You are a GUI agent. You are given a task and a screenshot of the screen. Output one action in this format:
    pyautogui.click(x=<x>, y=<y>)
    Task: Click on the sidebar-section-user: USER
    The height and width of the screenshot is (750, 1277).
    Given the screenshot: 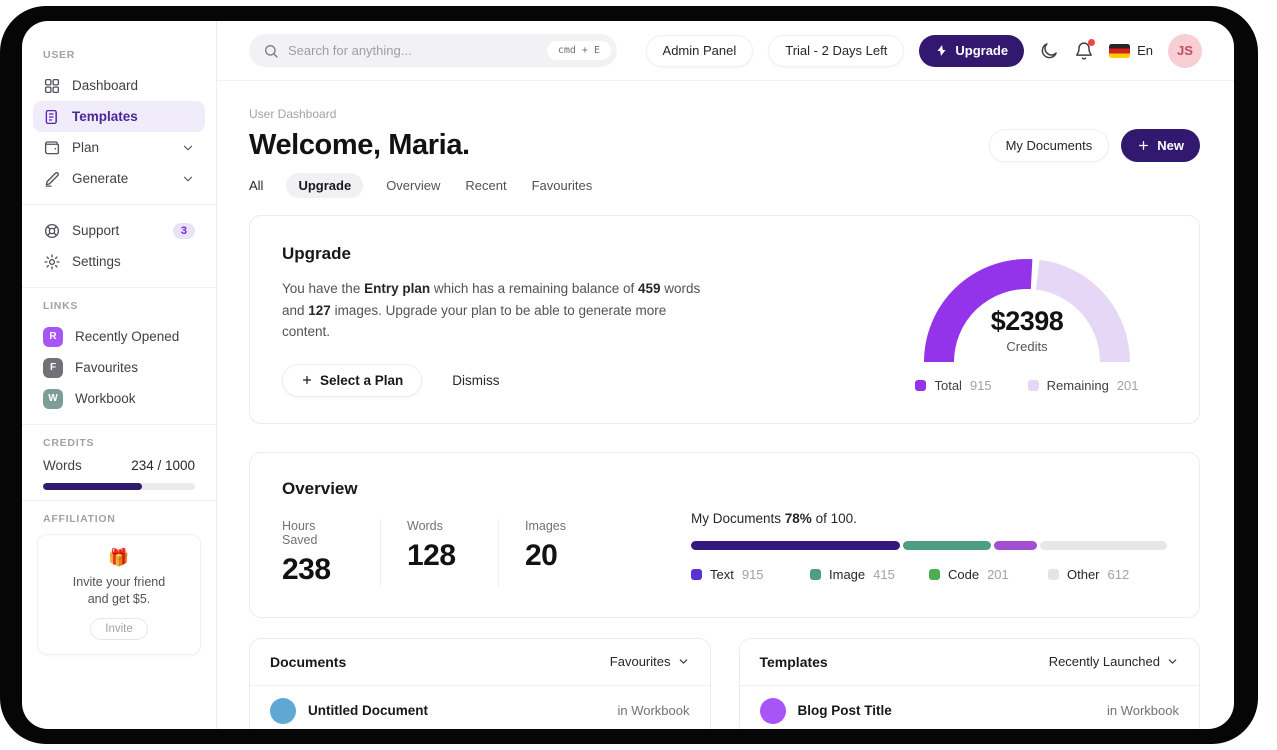 What is the action you would take?
    pyautogui.click(x=59, y=55)
    